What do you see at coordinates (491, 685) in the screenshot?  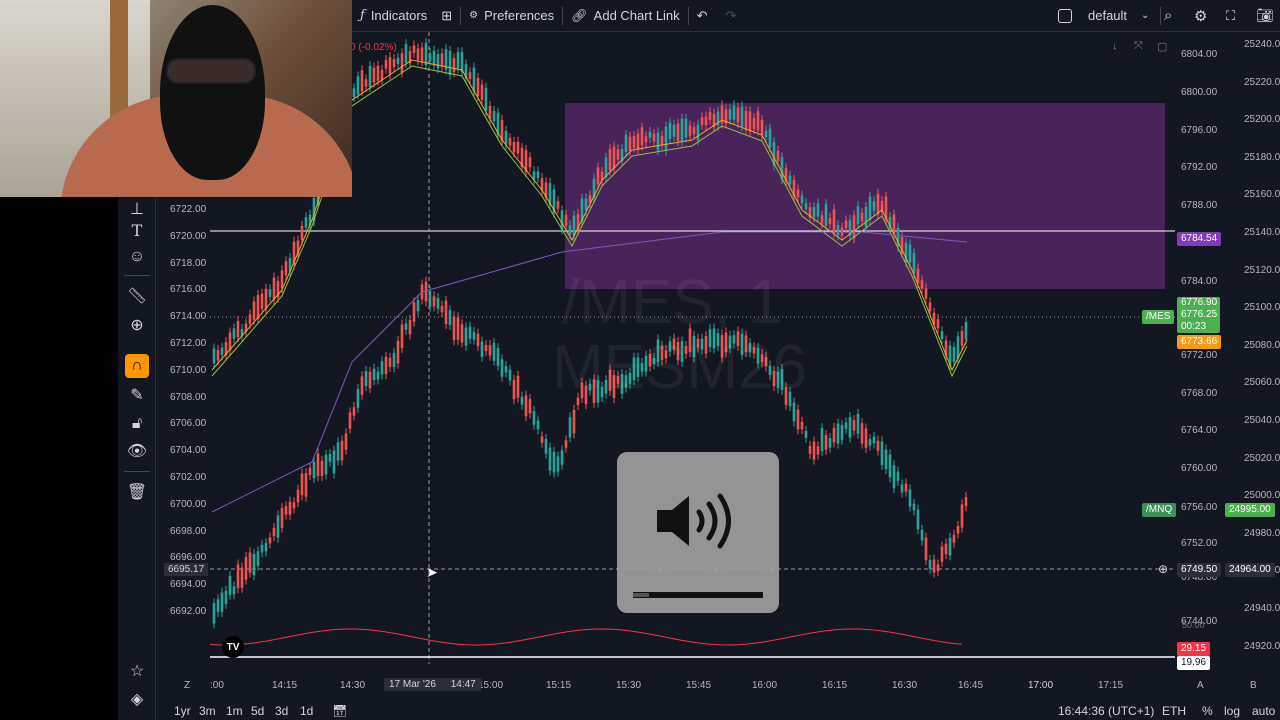 I see `time-axis-label: 15:00` at bounding box center [491, 685].